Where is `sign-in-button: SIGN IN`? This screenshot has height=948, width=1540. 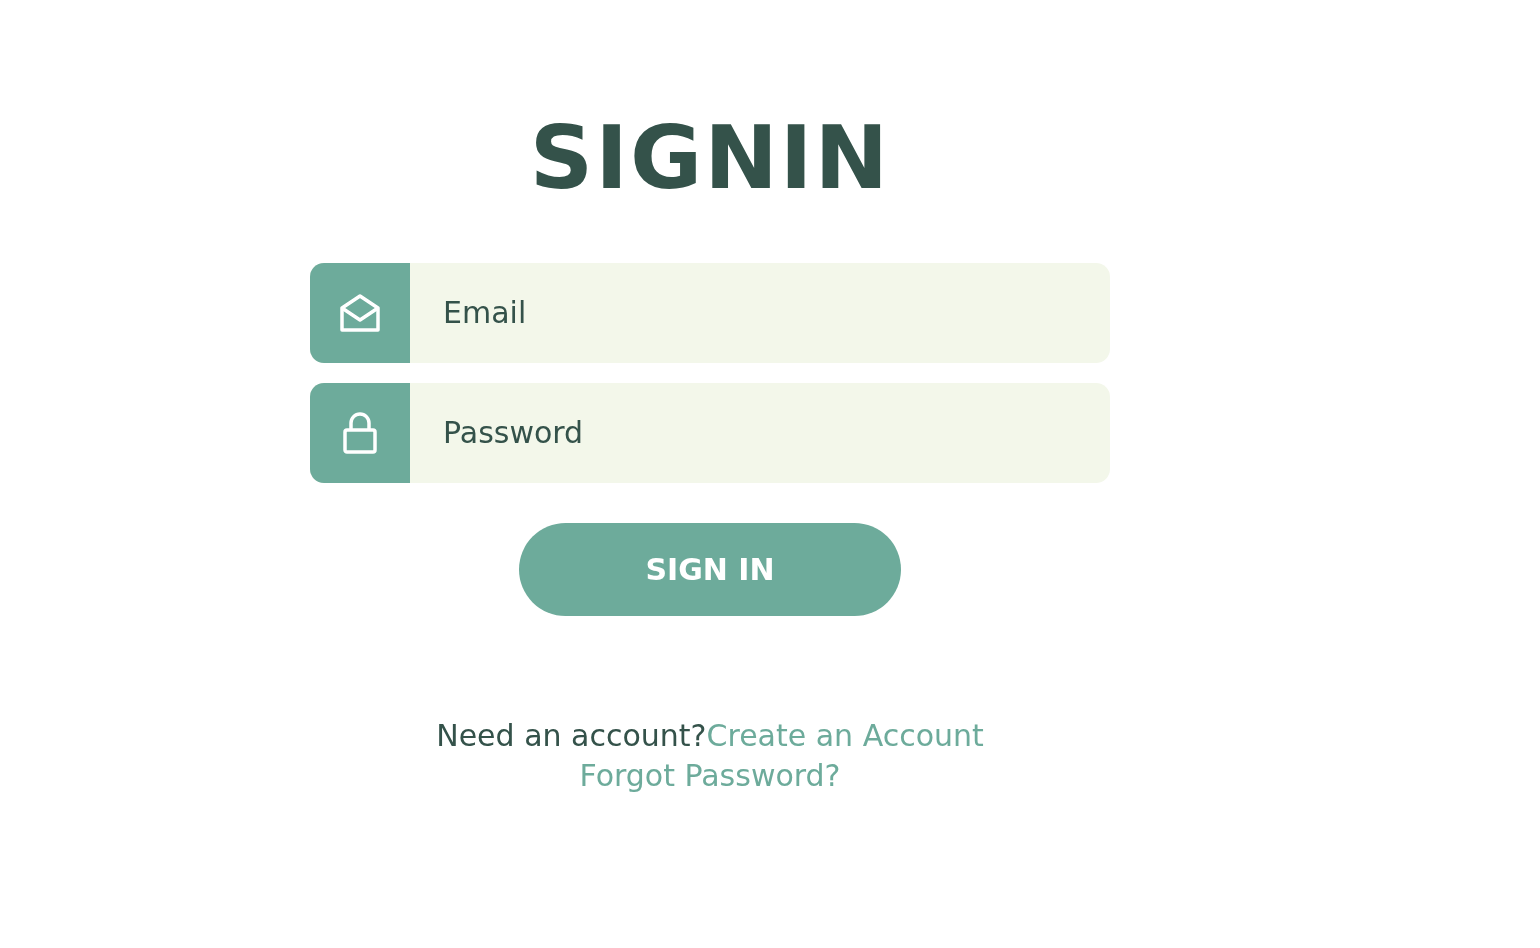 sign-in-button: SIGN IN is located at coordinates (710, 569).